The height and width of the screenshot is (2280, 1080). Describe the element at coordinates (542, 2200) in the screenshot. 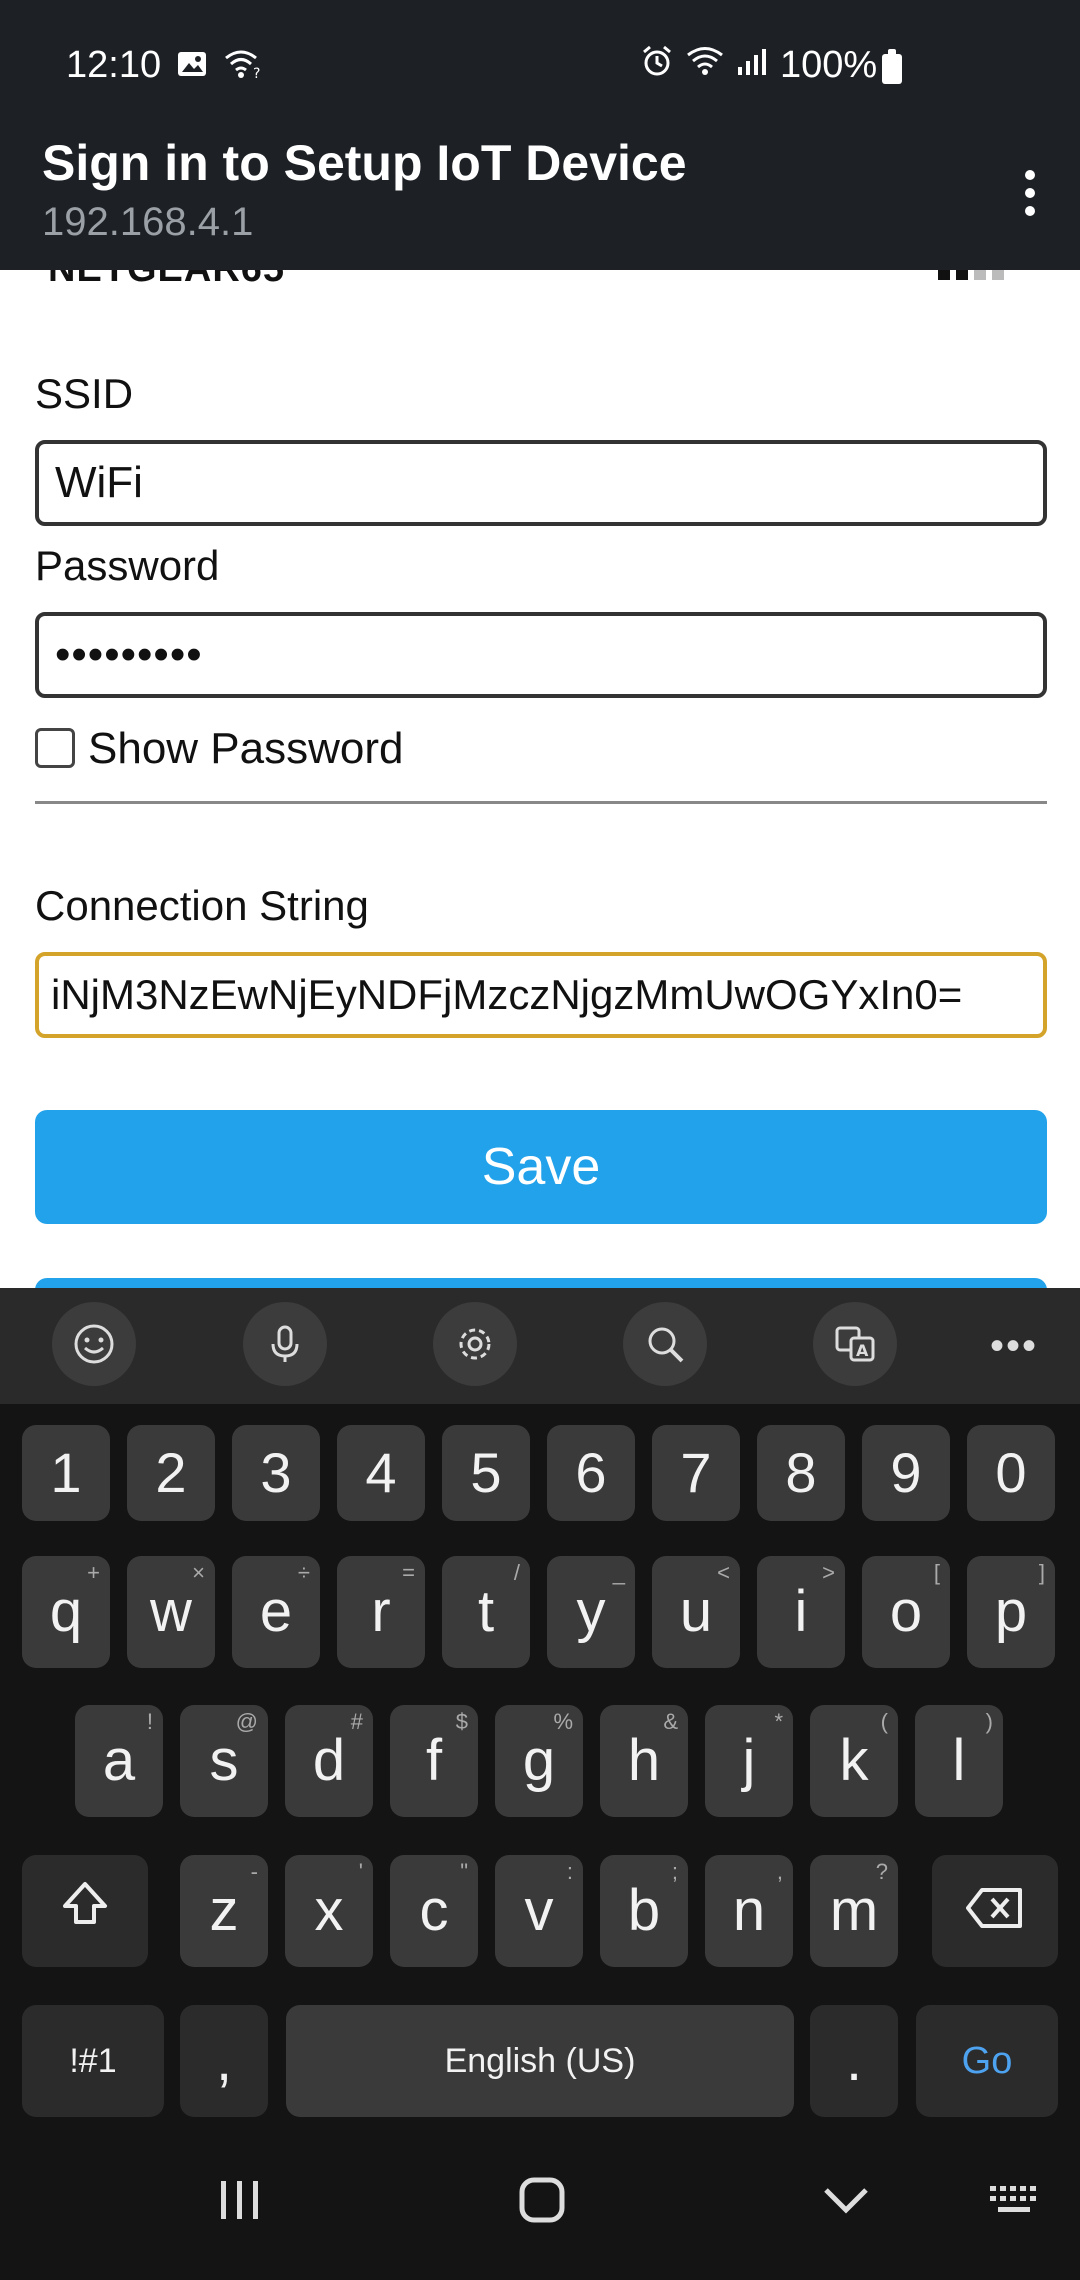

I see `home-icon` at that location.